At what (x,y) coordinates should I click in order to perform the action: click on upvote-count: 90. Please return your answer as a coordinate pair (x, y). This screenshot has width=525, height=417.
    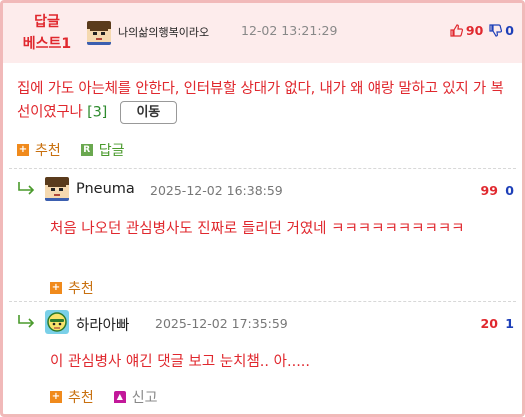
    Looking at the image, I should click on (474, 30).